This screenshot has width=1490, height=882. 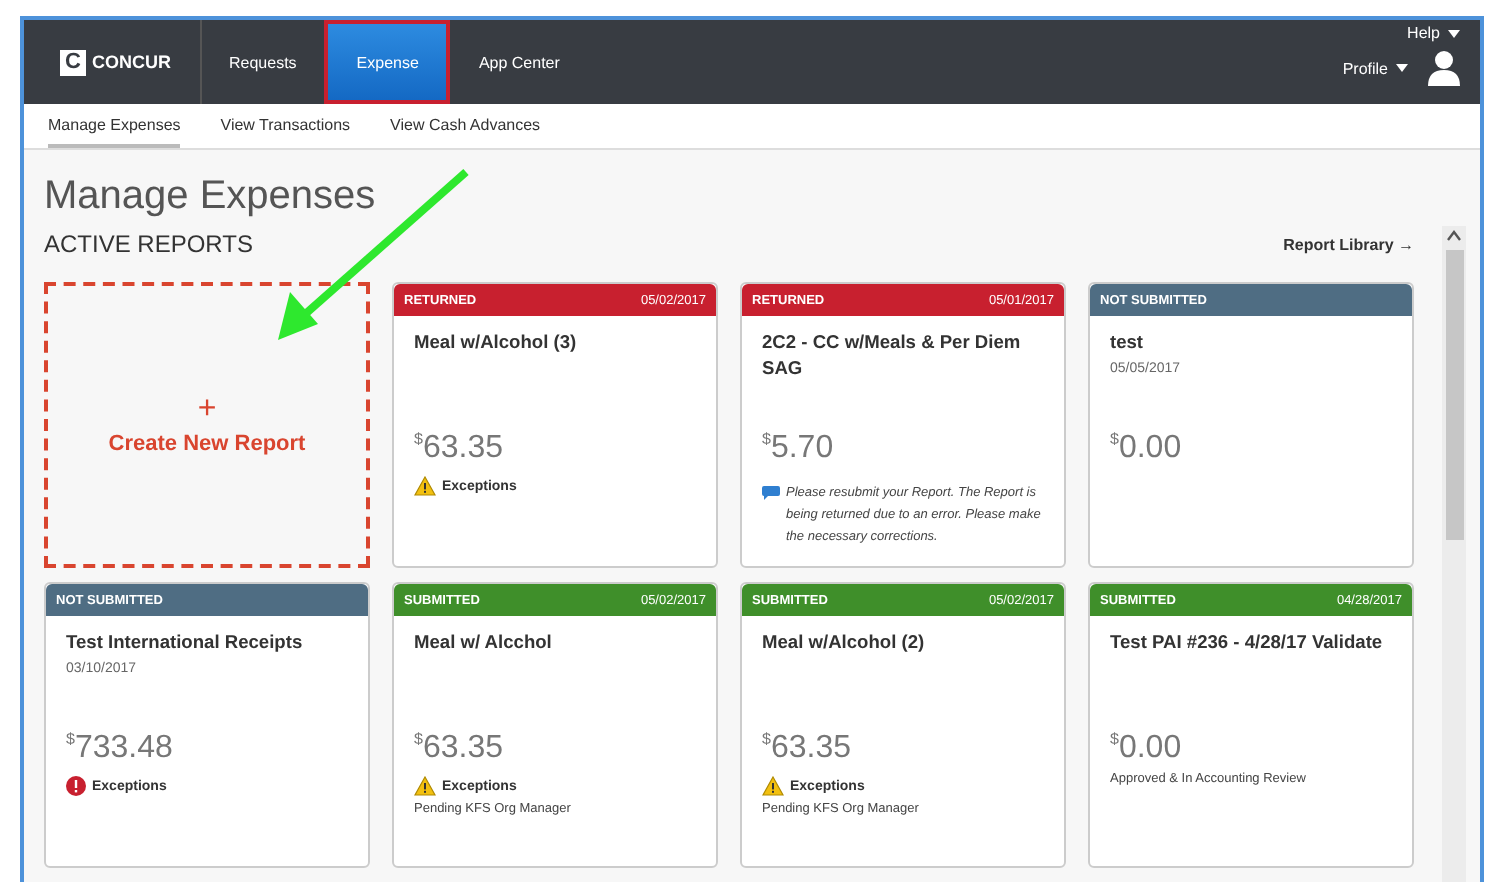 I want to click on report-title: Test PAI #236 - 4/28/17 Validate, so click(x=1247, y=643).